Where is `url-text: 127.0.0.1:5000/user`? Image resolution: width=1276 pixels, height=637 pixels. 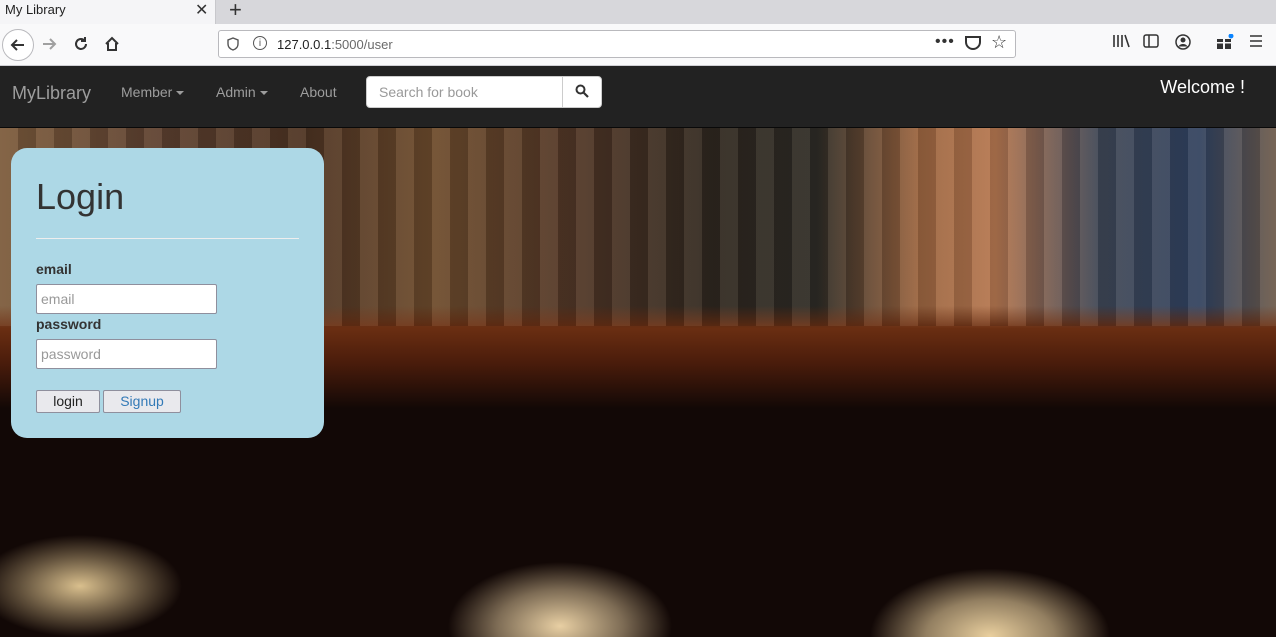 url-text: 127.0.0.1:5000/user is located at coordinates (335, 44).